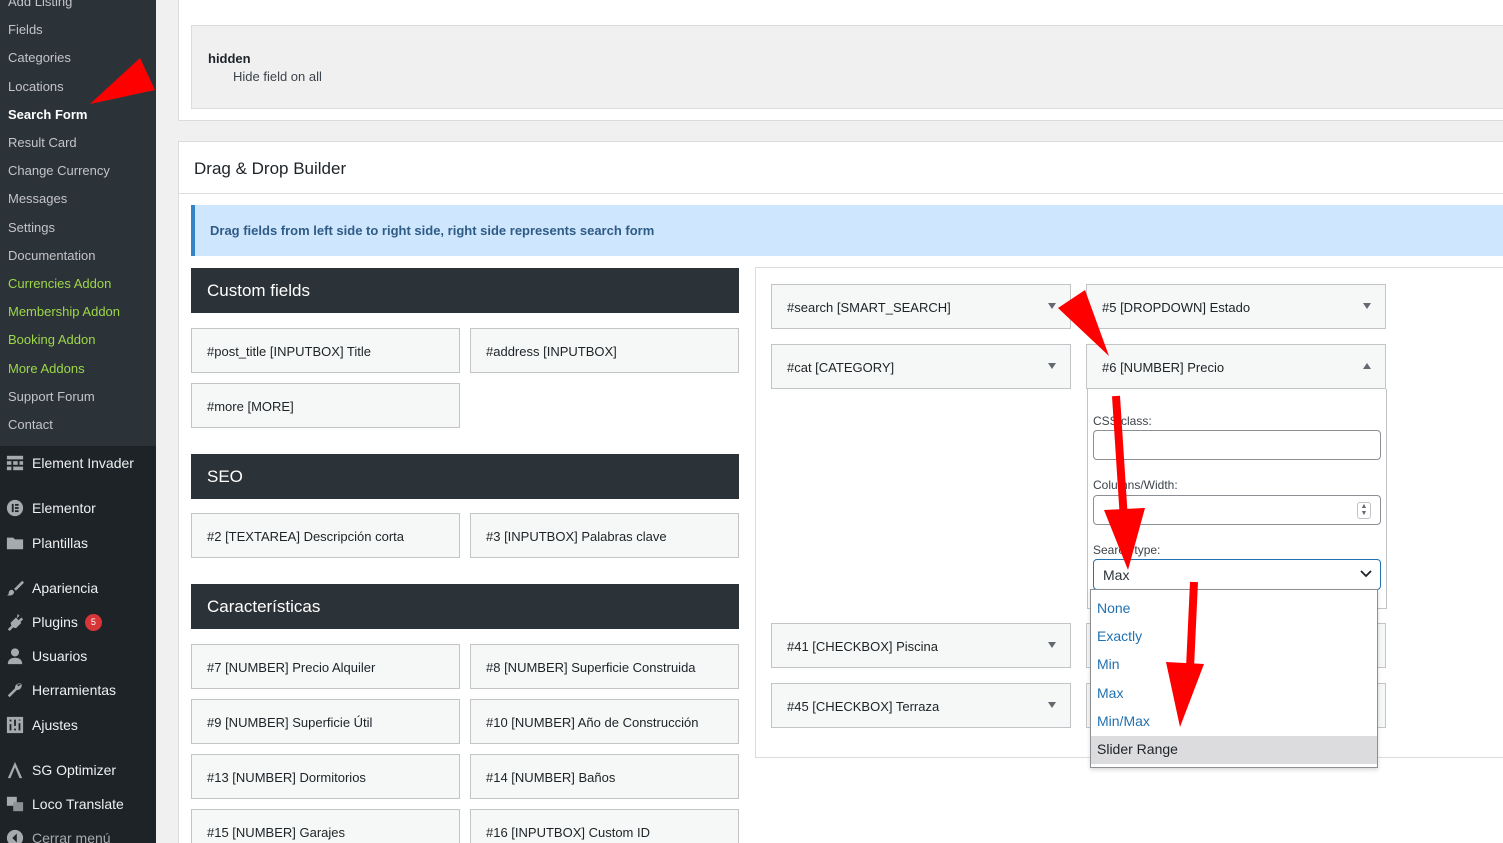  What do you see at coordinates (325, 826) in the screenshot?
I see `field-garajes: #15 [NUMBER] Garajes` at bounding box center [325, 826].